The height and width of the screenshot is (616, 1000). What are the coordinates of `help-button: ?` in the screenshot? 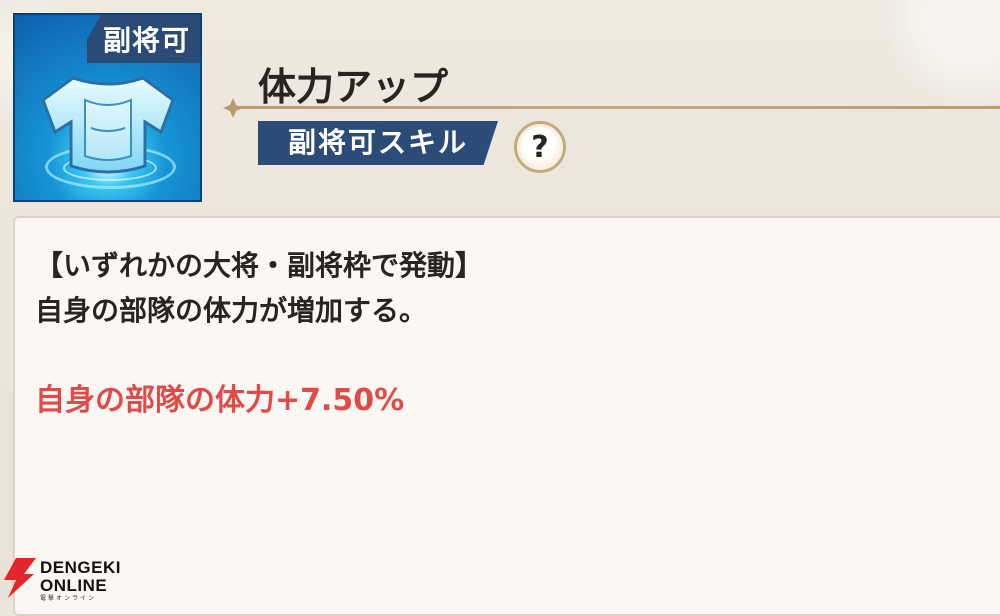 It's located at (540, 147).